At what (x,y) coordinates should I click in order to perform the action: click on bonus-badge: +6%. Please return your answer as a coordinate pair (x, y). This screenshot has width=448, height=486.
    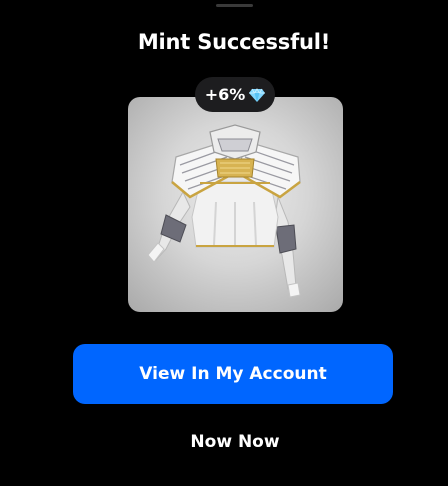
    Looking at the image, I should click on (235, 94).